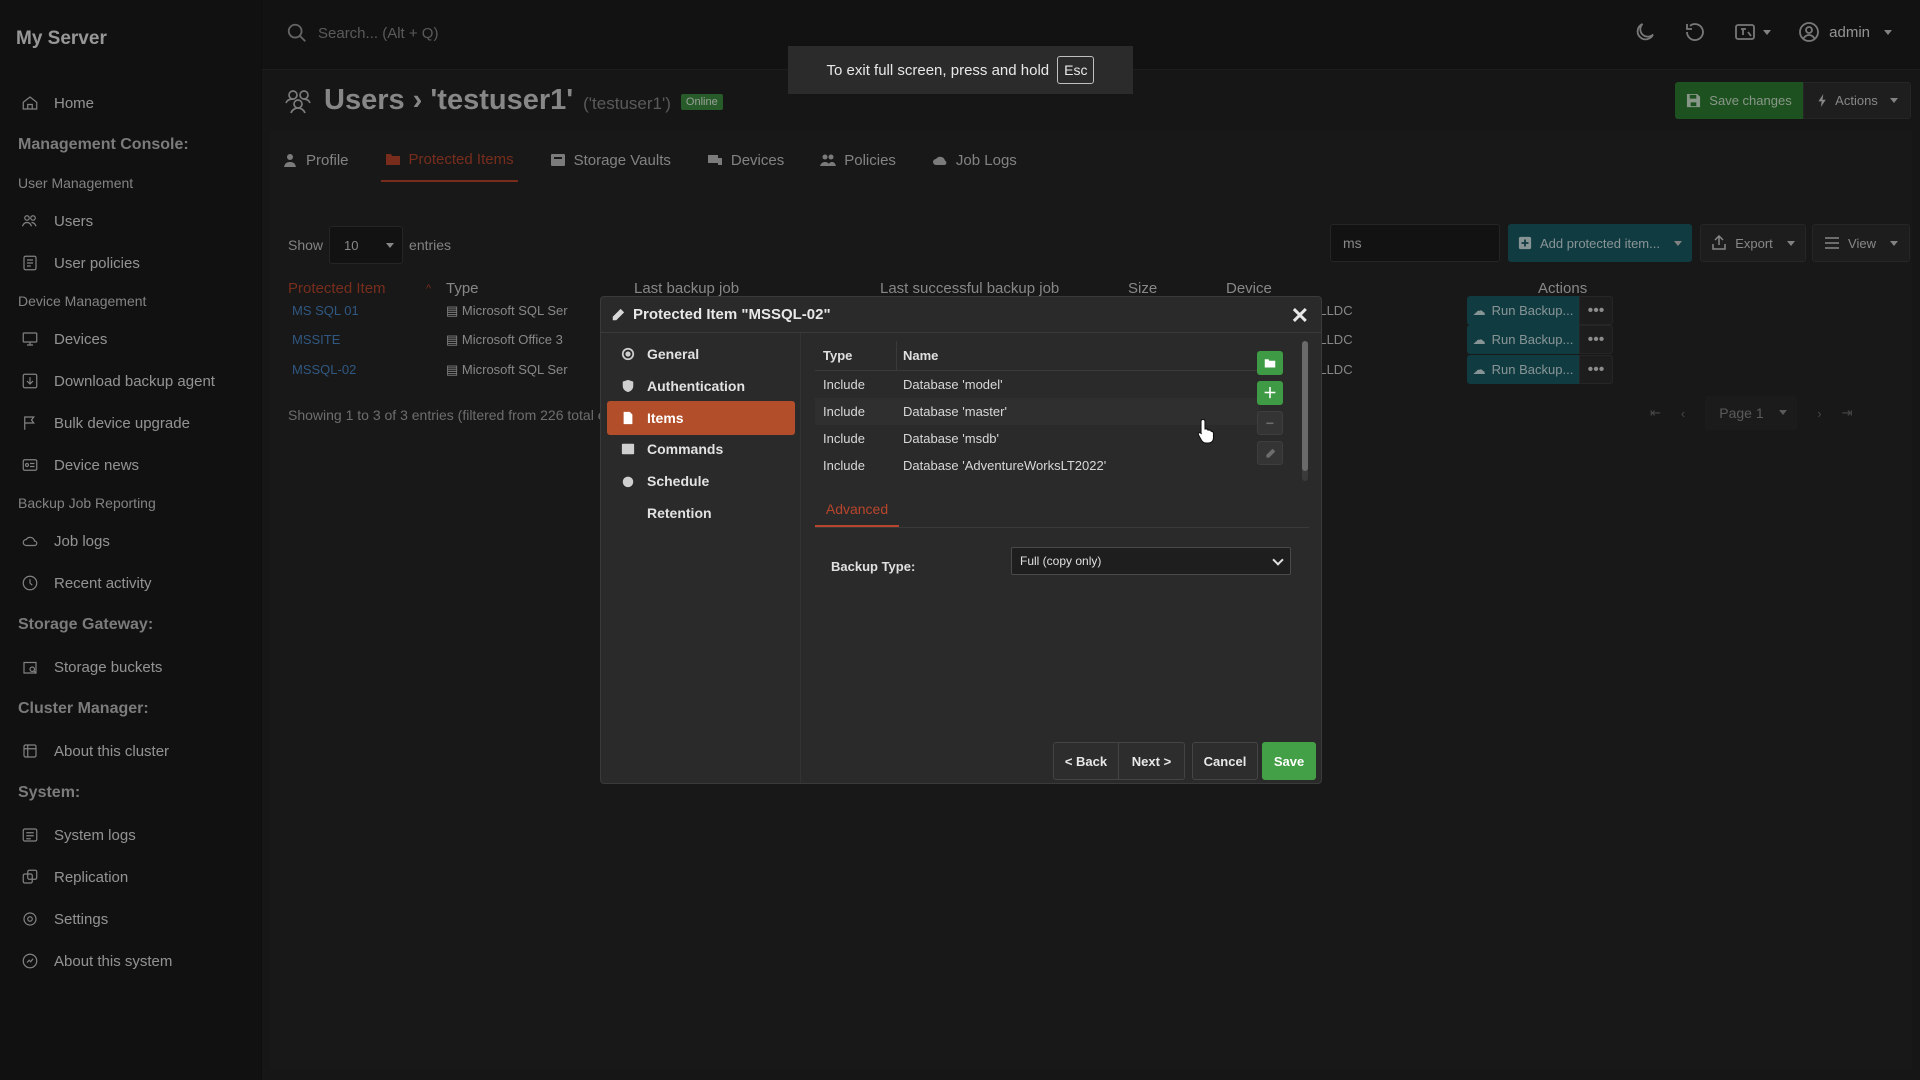  I want to click on dialog-nav-label: General, so click(673, 354).